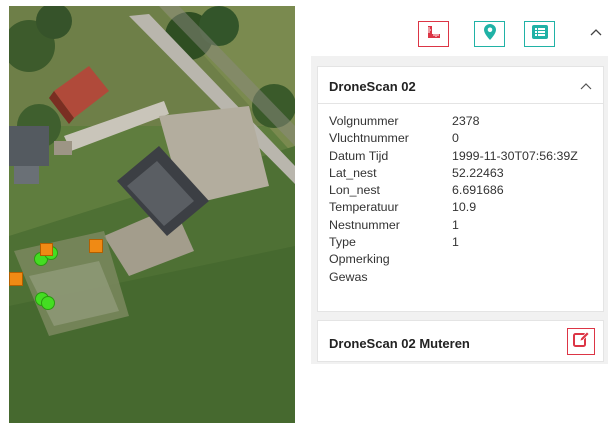 The image size is (613, 423). I want to click on detail-row: Gewas, so click(460, 278).